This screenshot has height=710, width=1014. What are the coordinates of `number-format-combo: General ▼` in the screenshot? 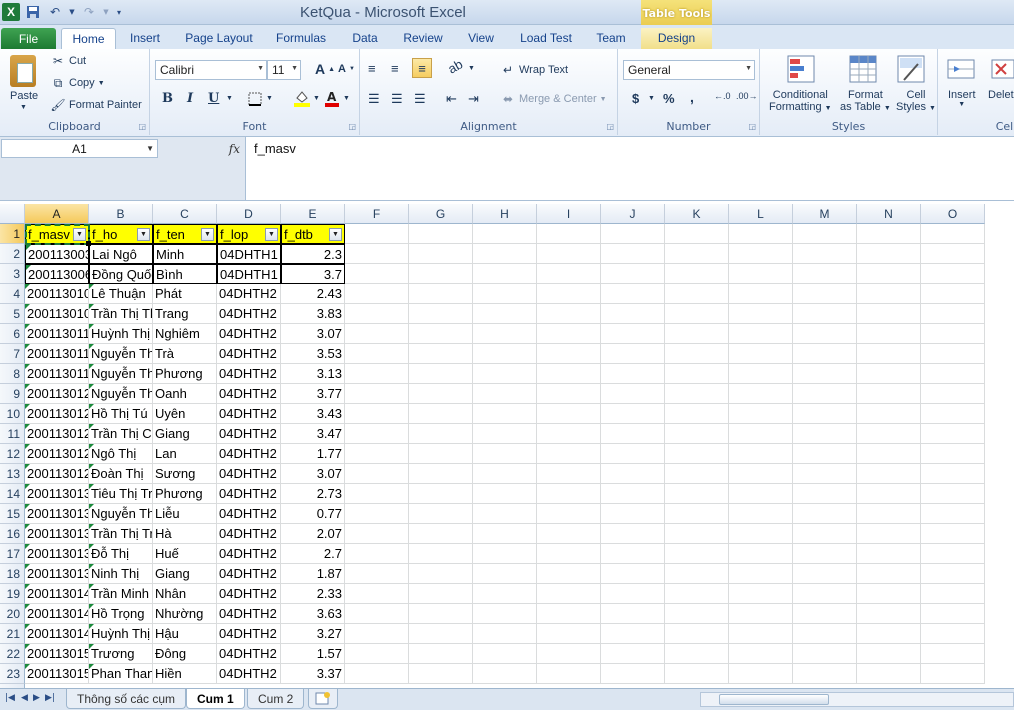 It's located at (689, 70).